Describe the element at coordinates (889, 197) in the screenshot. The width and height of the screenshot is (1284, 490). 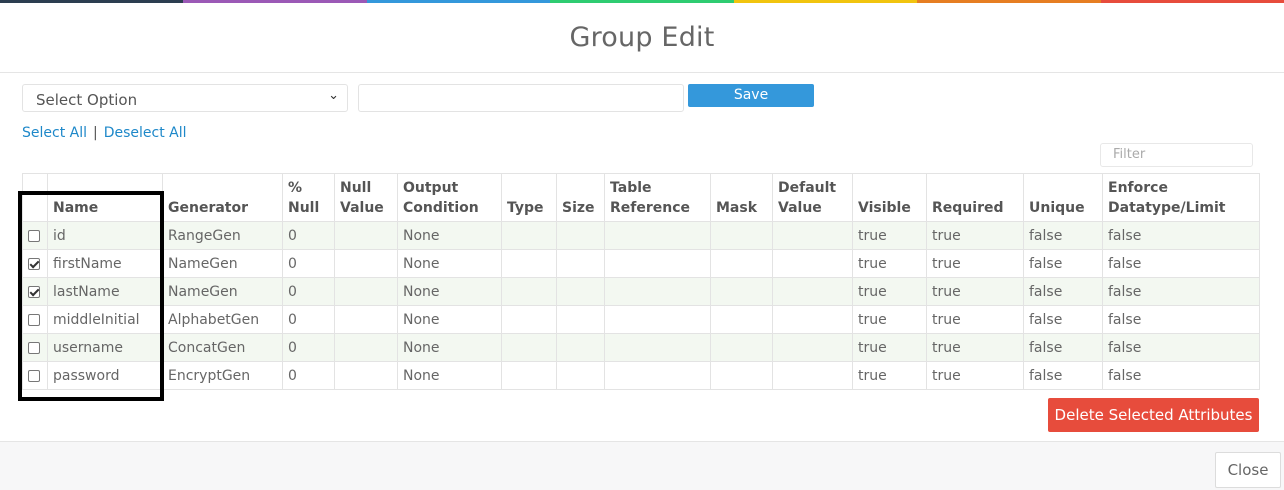
I see `column-header: Visible` at that location.